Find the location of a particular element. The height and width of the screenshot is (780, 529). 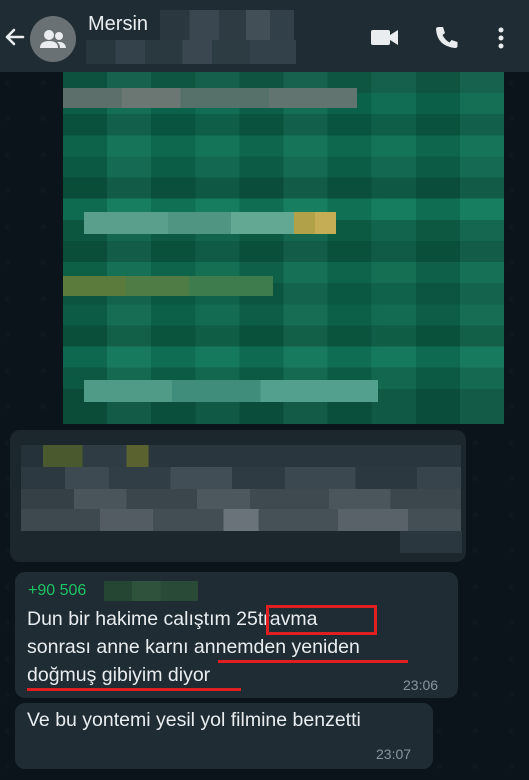

message-text: Ve bu yontemi yesil yol filmine benzetti is located at coordinates (194, 720).